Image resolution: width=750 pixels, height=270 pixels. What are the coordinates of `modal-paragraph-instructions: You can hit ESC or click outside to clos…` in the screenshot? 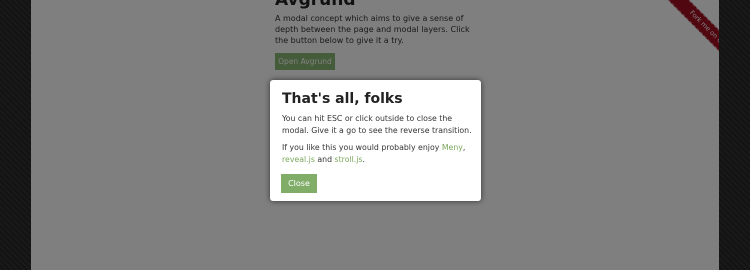 It's located at (377, 124).